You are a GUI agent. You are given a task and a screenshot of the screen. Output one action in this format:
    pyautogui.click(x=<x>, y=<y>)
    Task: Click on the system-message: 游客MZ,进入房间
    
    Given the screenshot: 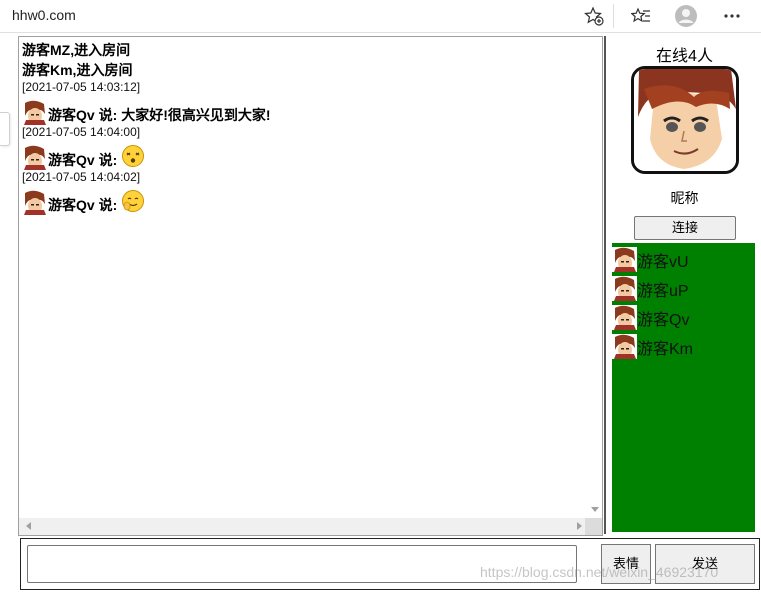 What is the action you would take?
    pyautogui.click(x=76, y=50)
    